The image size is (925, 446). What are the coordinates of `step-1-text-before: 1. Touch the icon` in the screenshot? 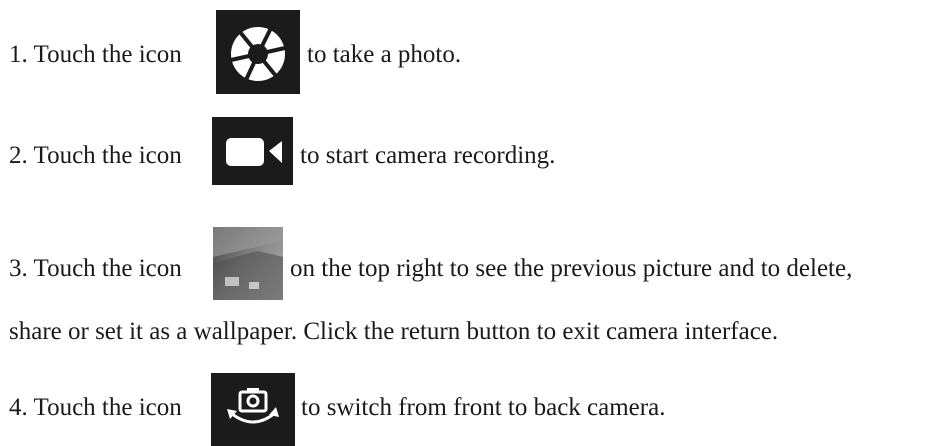 It's located at (95, 54).